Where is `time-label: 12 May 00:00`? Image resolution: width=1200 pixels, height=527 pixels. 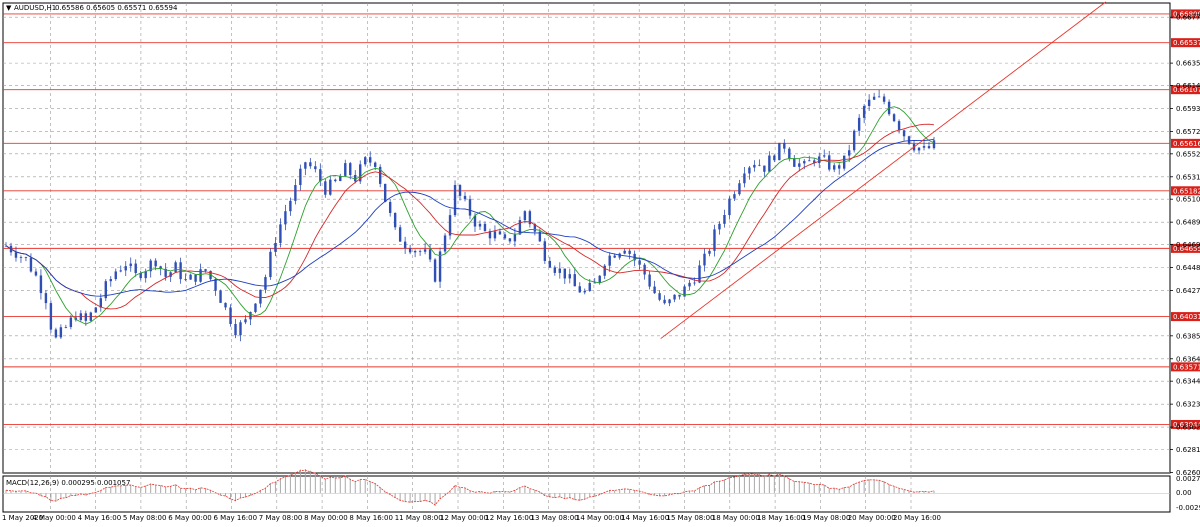 time-label: 12 May 00:00 is located at coordinates (464, 518).